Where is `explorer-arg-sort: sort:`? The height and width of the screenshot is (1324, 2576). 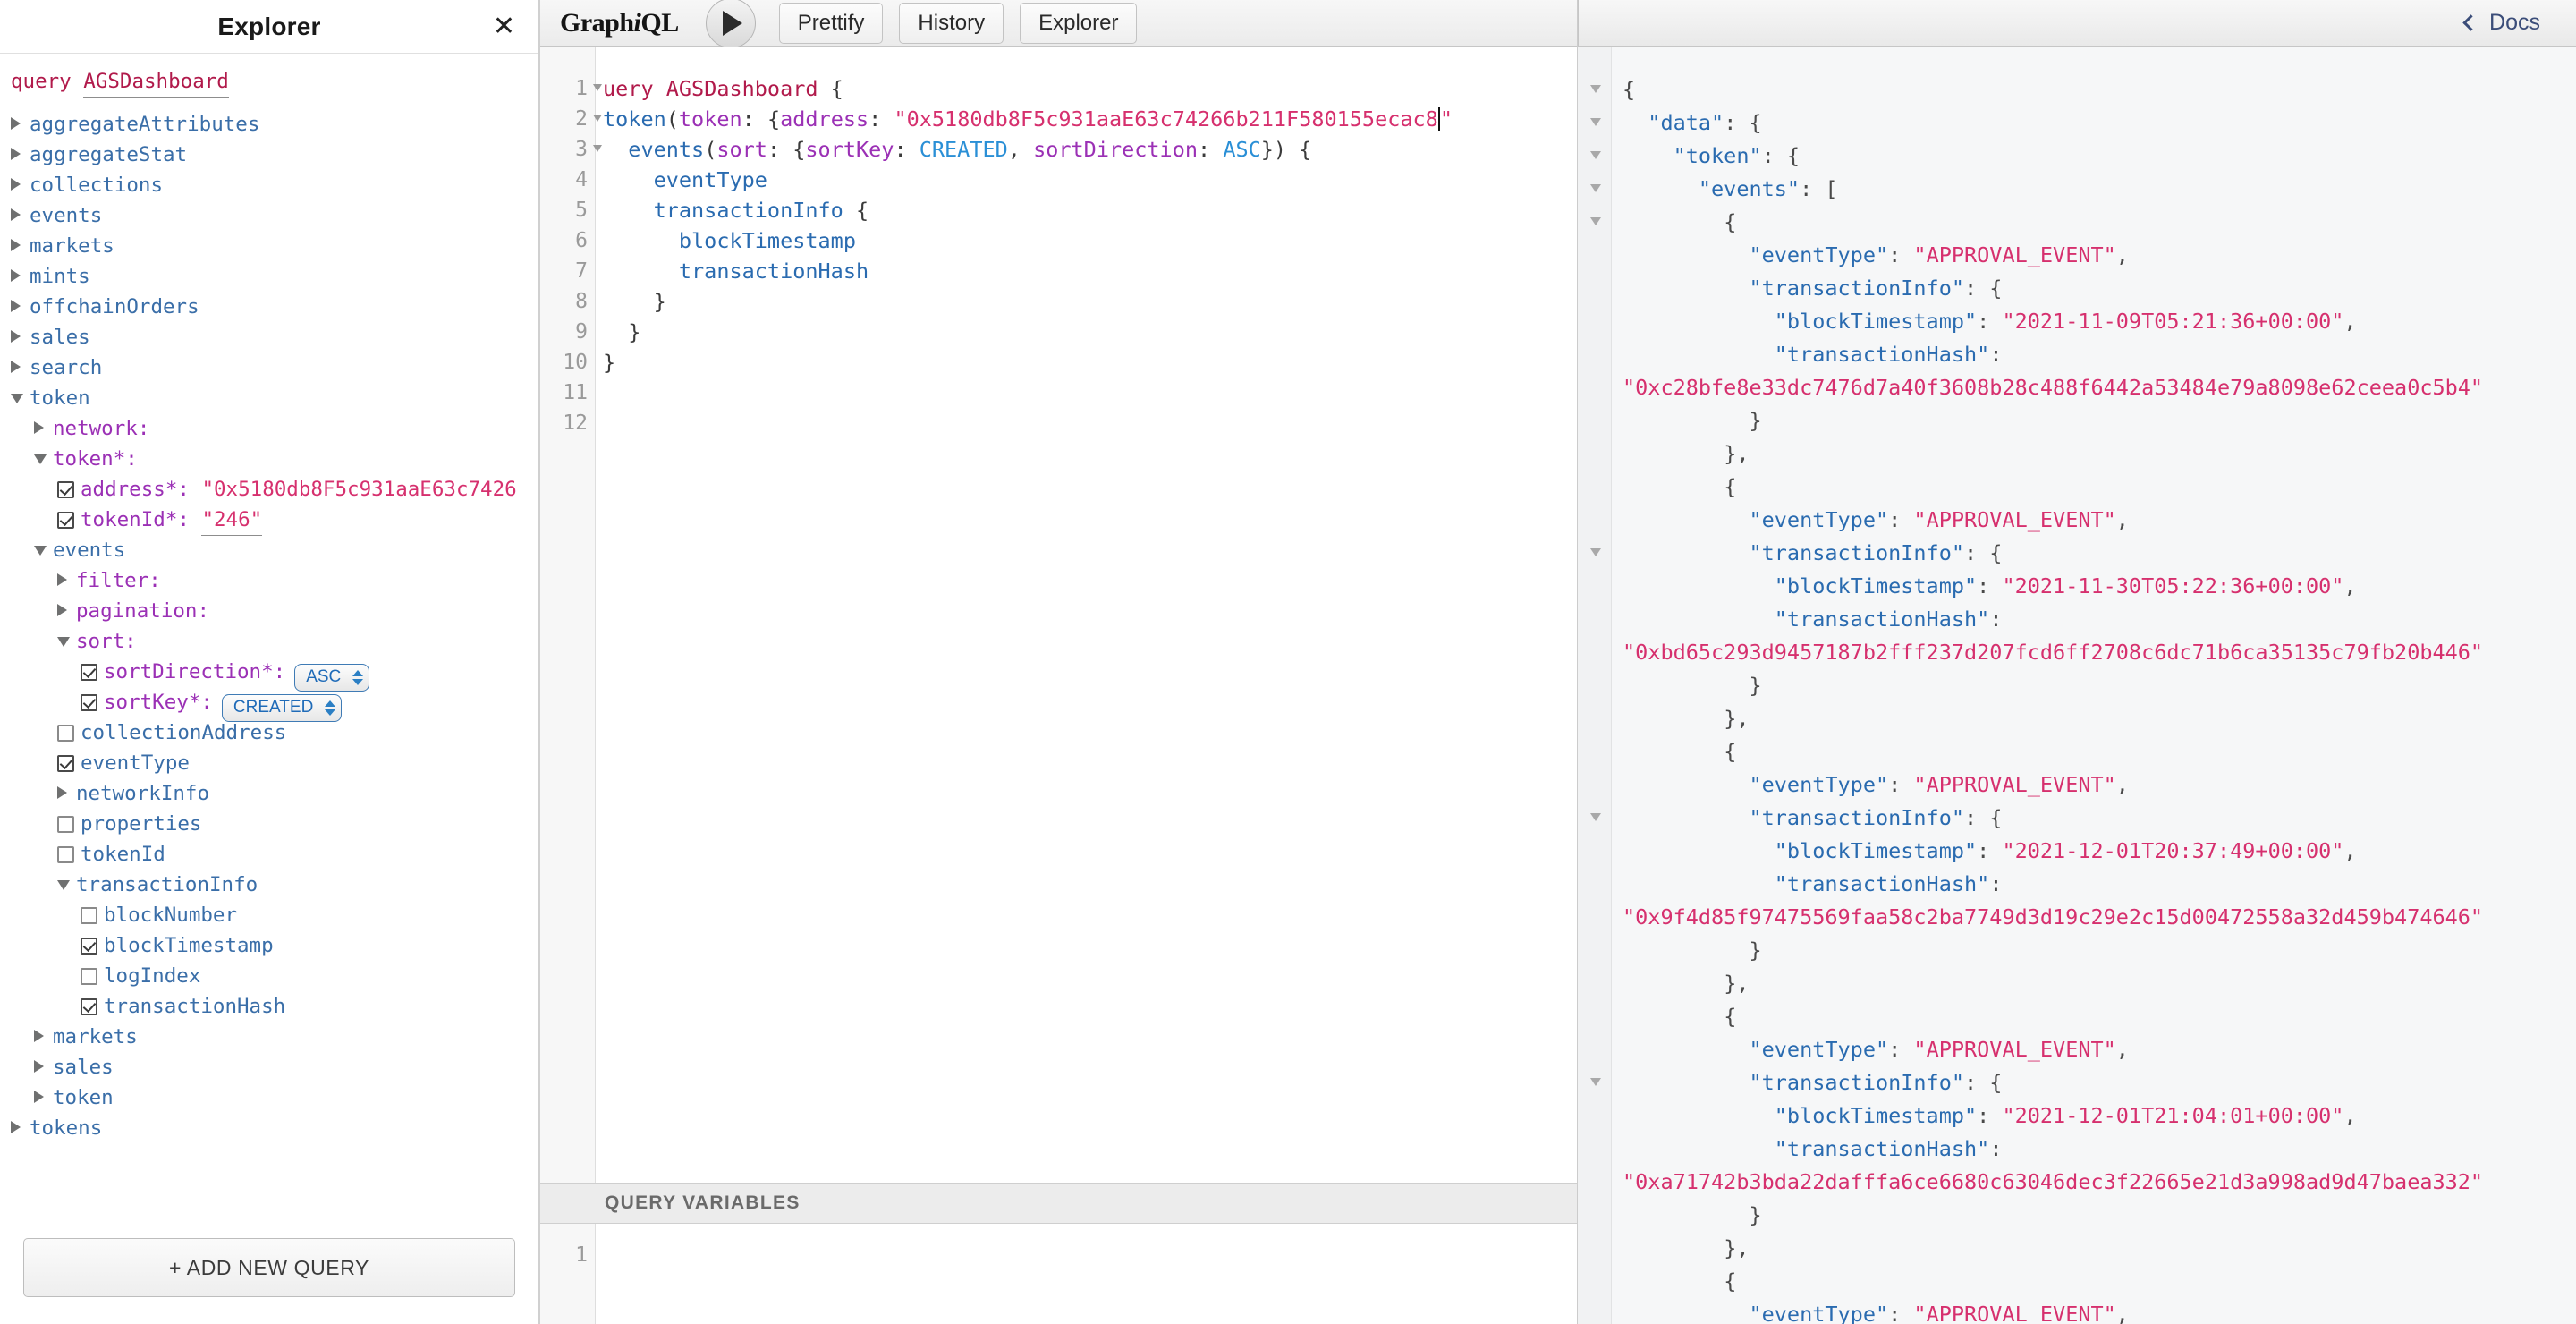
explorer-arg-sort: sort: is located at coordinates (269, 641).